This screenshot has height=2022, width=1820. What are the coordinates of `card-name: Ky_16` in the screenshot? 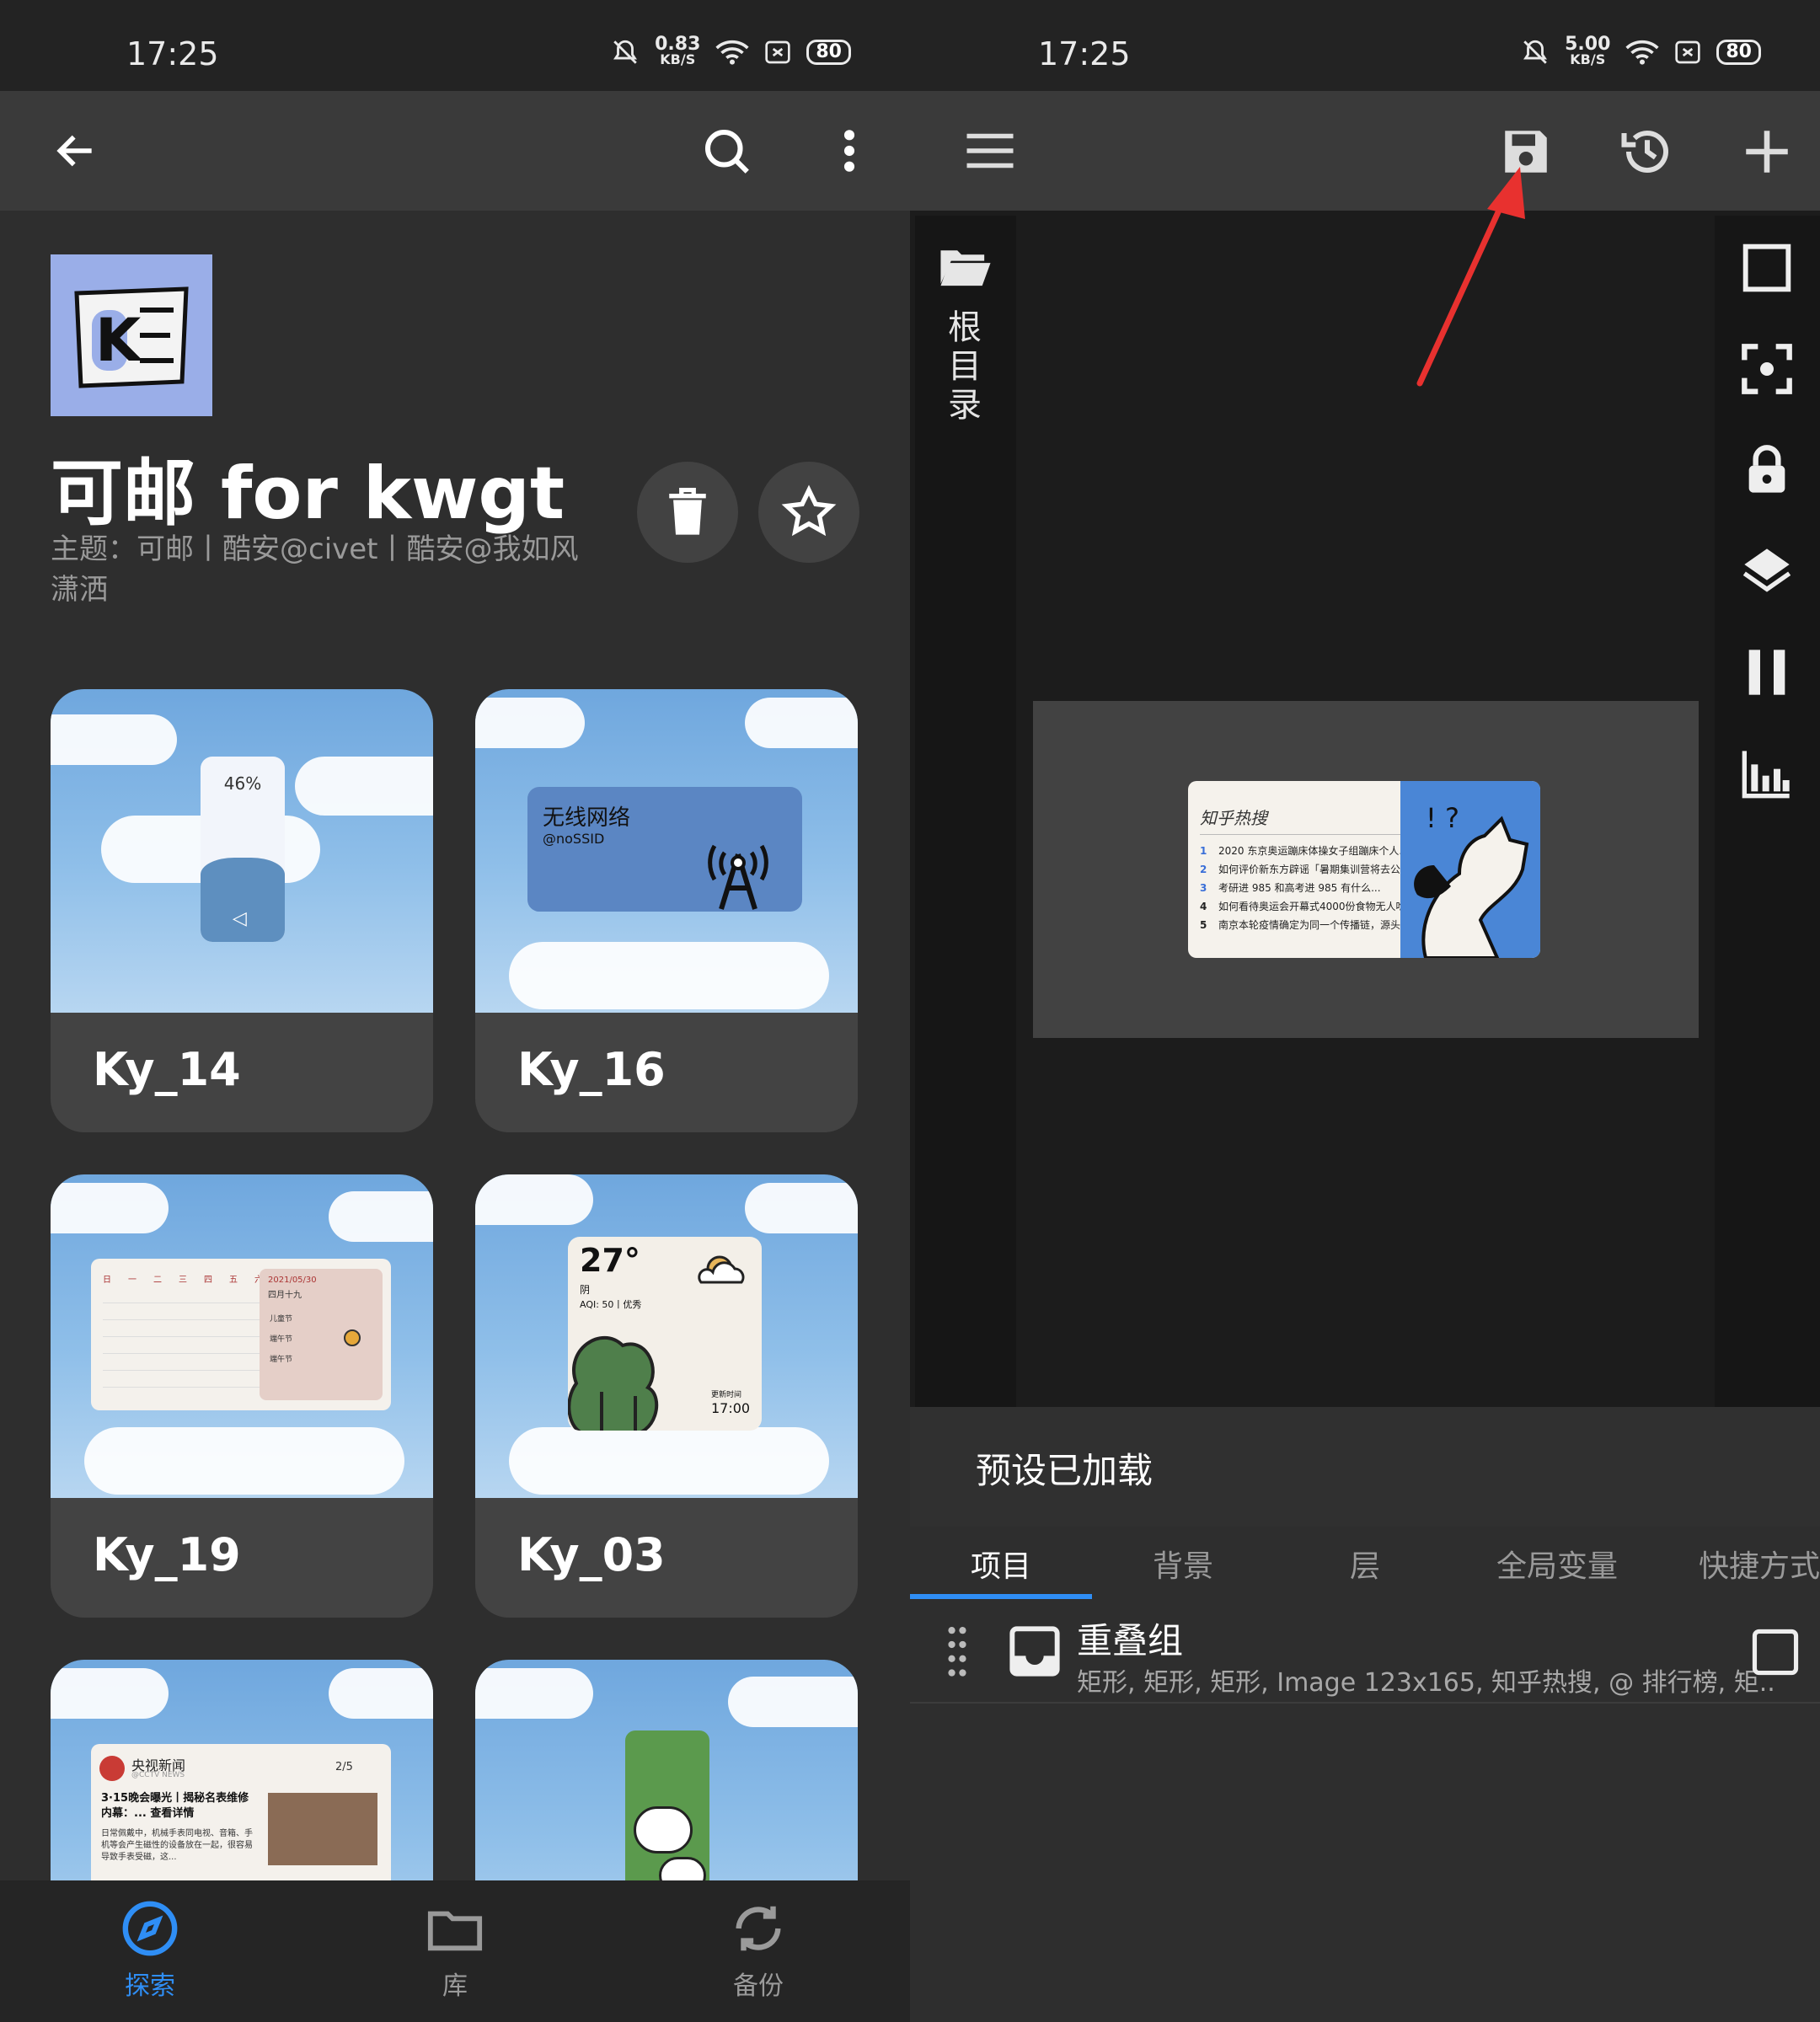 It's located at (591, 1069).